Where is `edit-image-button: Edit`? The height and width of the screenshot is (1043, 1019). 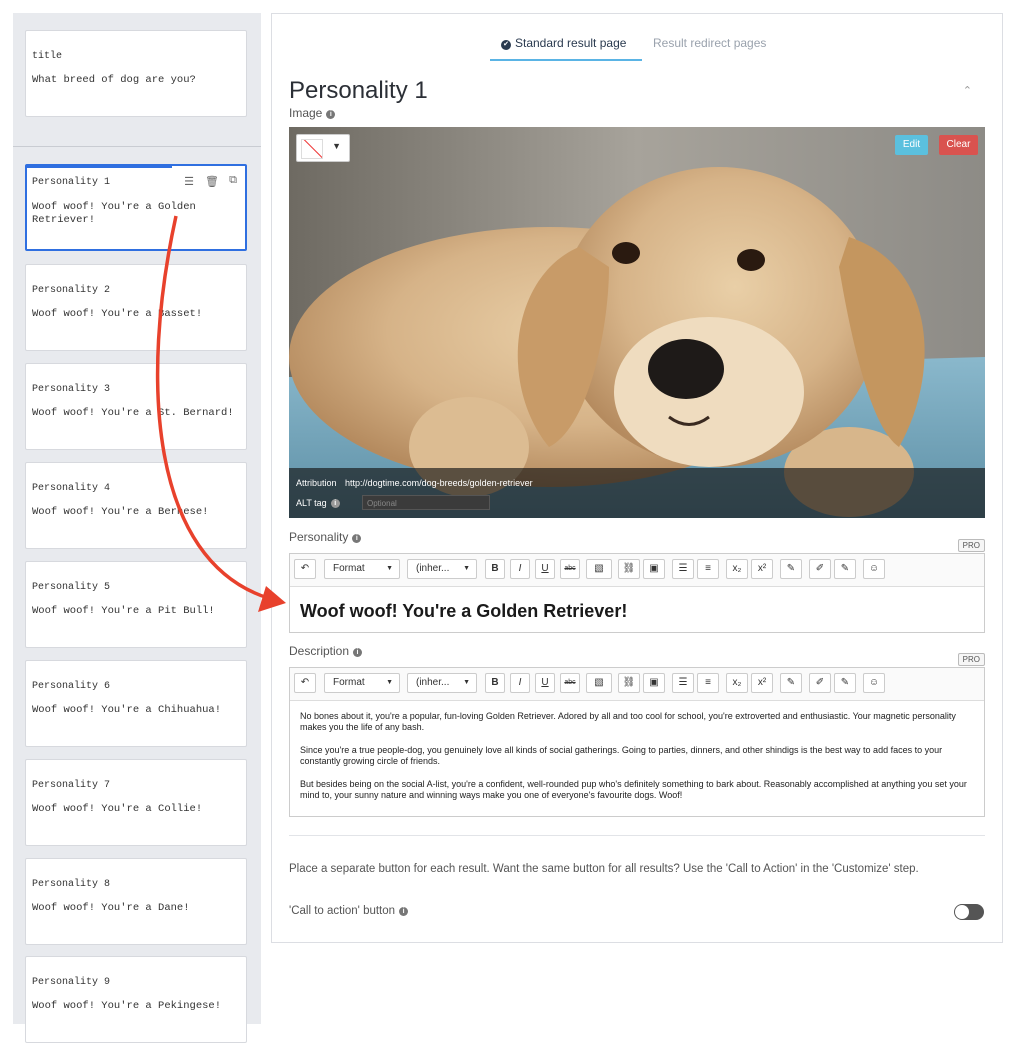
edit-image-button: Edit is located at coordinates (911, 145).